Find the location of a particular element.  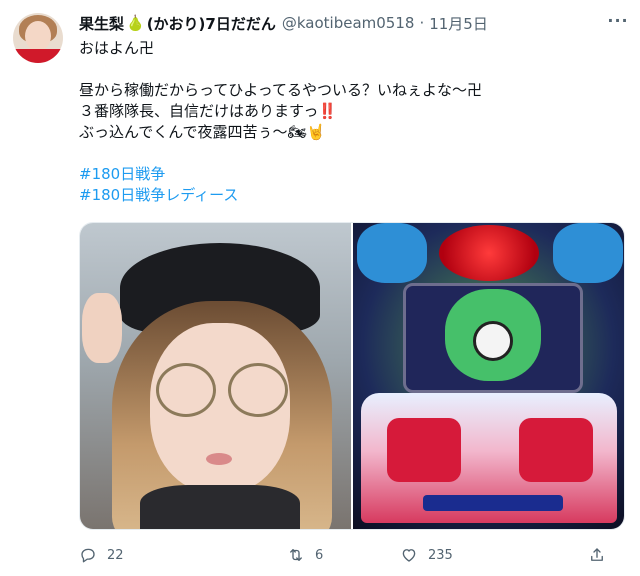

share-button is located at coordinates (603, 555).